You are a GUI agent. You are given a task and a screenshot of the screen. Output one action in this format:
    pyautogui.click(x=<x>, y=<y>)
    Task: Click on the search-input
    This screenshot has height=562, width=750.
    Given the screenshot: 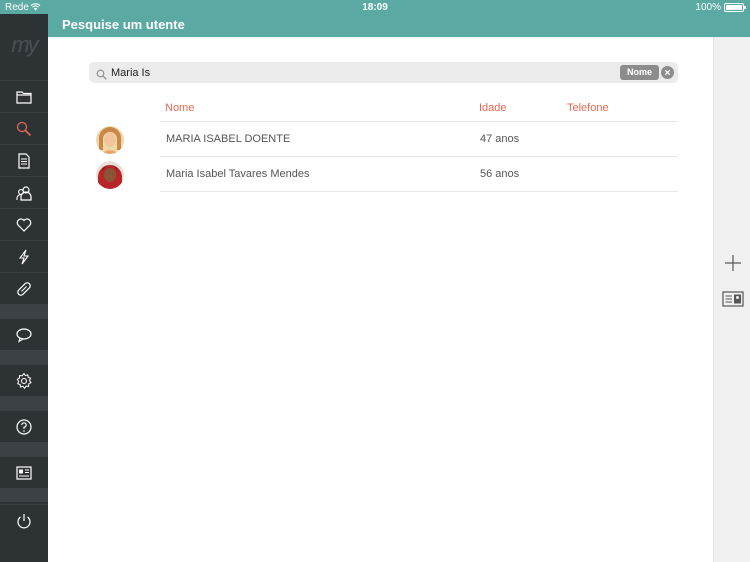 What is the action you would take?
    pyautogui.click(x=351, y=72)
    